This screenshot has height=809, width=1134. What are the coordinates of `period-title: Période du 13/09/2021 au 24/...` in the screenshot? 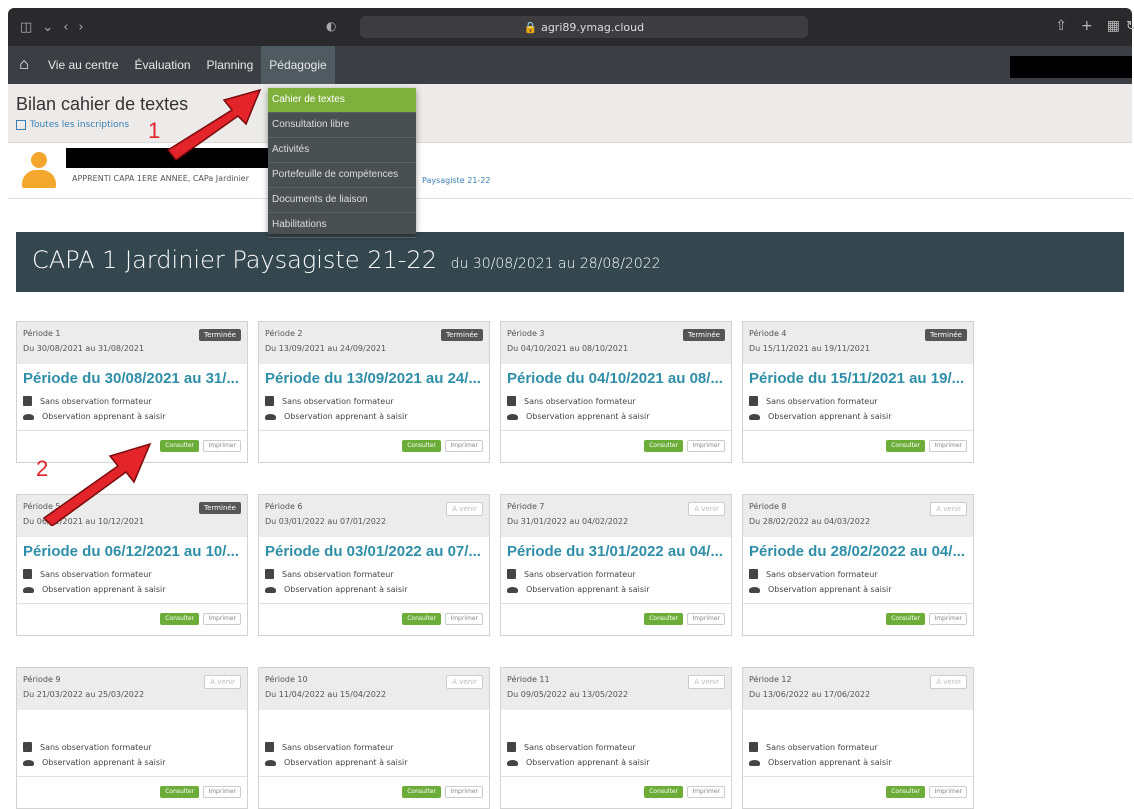 It's located at (373, 378).